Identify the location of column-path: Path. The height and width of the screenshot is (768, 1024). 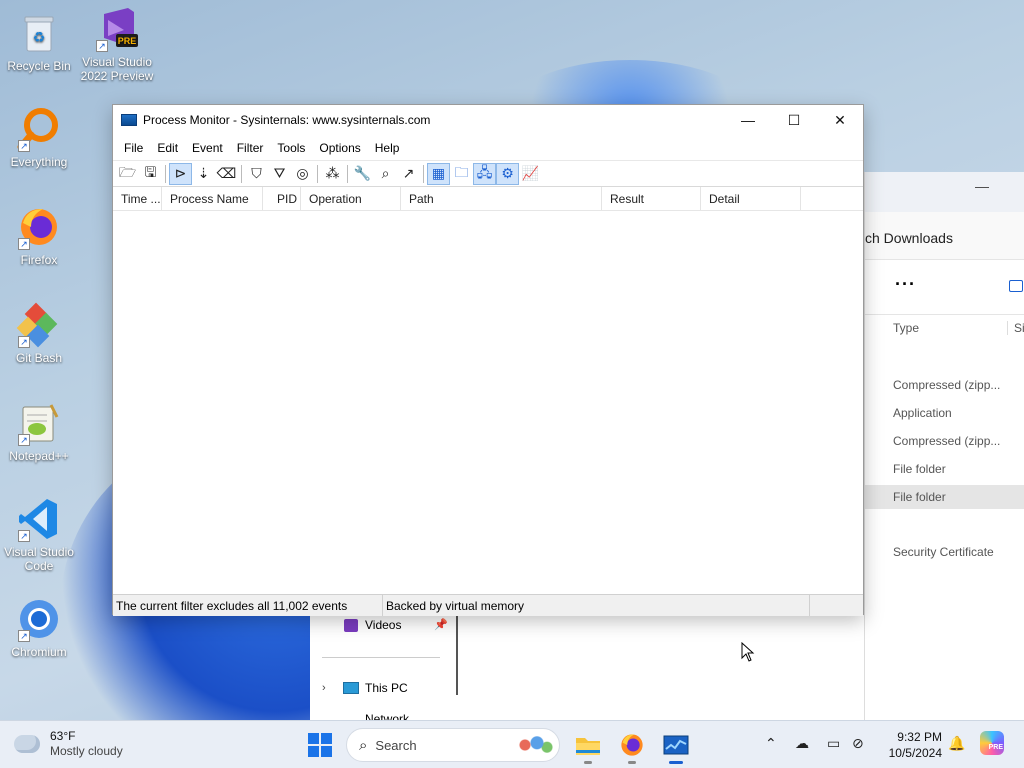
(501, 198).